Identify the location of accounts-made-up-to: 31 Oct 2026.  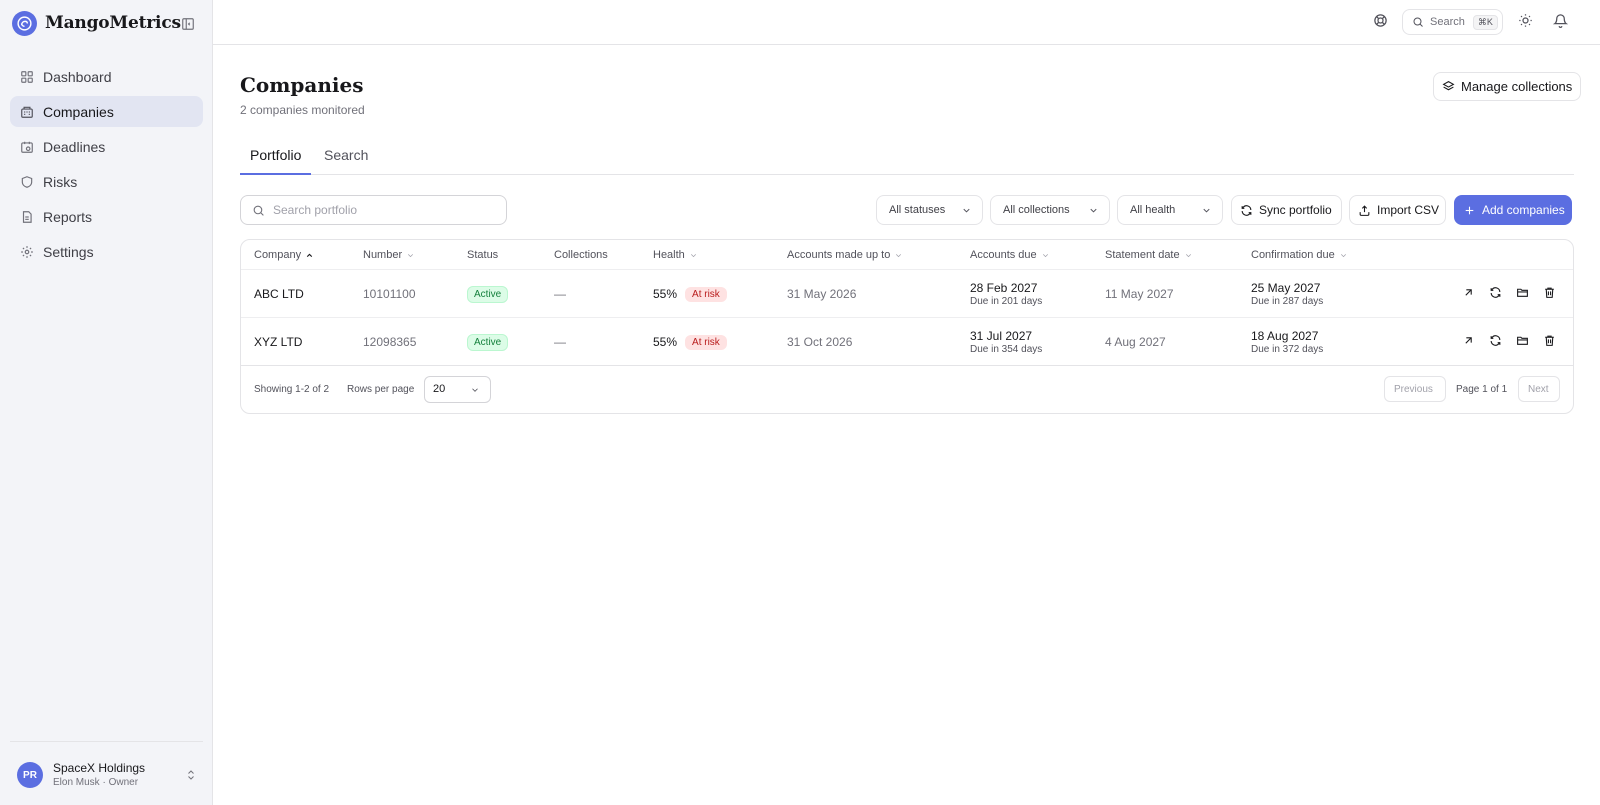
(820, 342).